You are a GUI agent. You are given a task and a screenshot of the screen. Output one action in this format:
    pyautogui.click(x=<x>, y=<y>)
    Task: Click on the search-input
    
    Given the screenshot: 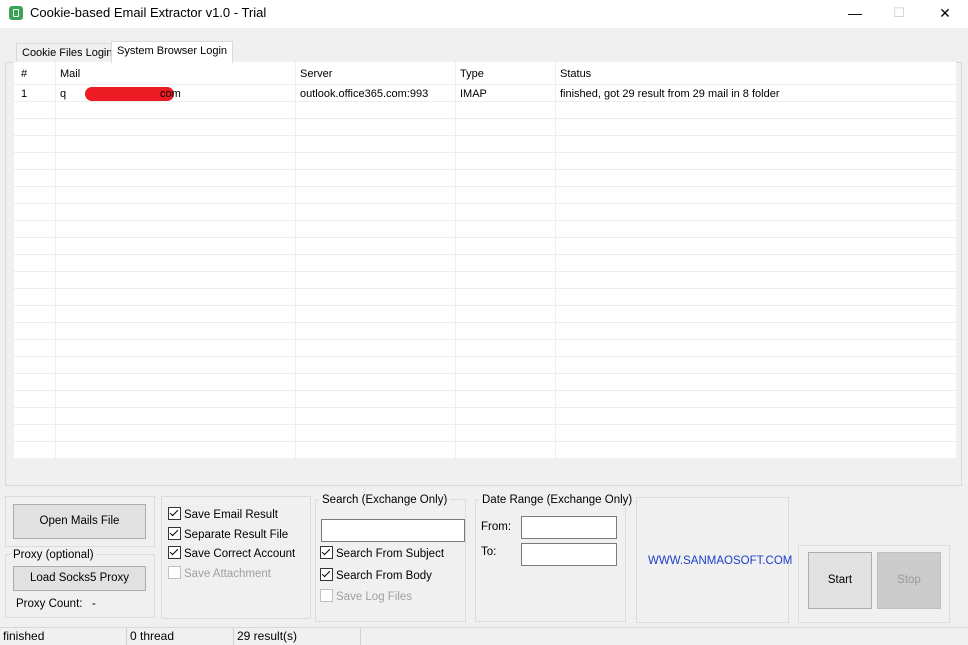 What is the action you would take?
    pyautogui.click(x=393, y=530)
    